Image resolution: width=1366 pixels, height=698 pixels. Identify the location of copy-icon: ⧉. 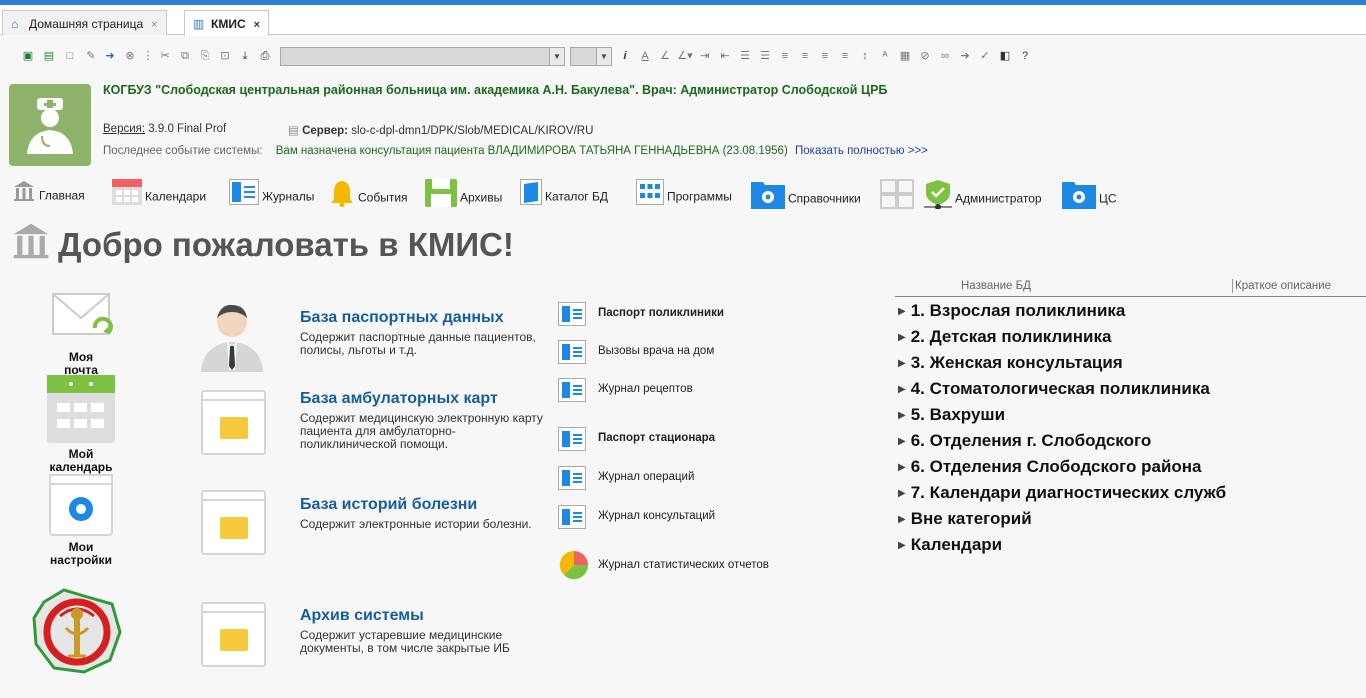
(185, 56).